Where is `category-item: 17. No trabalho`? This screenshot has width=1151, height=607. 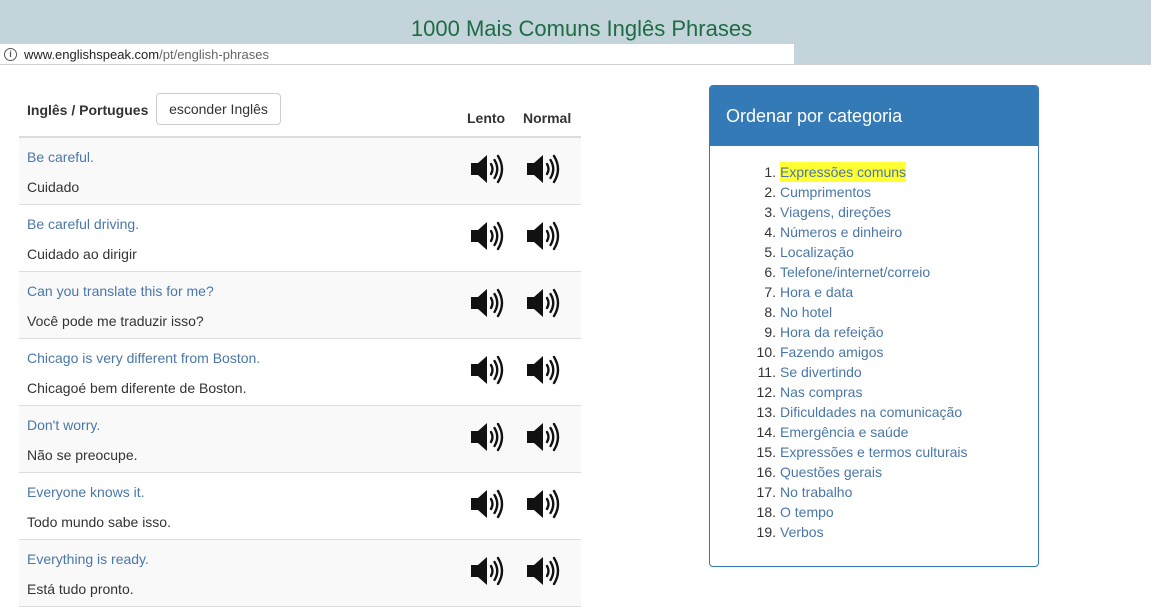 category-item: 17. No trabalho is located at coordinates (874, 492).